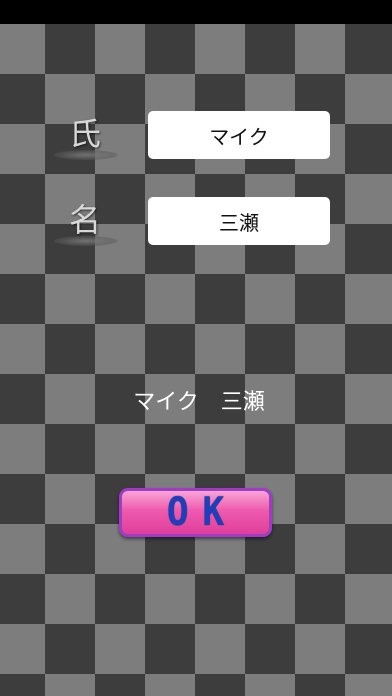 This screenshot has height=696, width=392. Describe the element at coordinates (196, 12) in the screenshot. I see `status-bar` at that location.